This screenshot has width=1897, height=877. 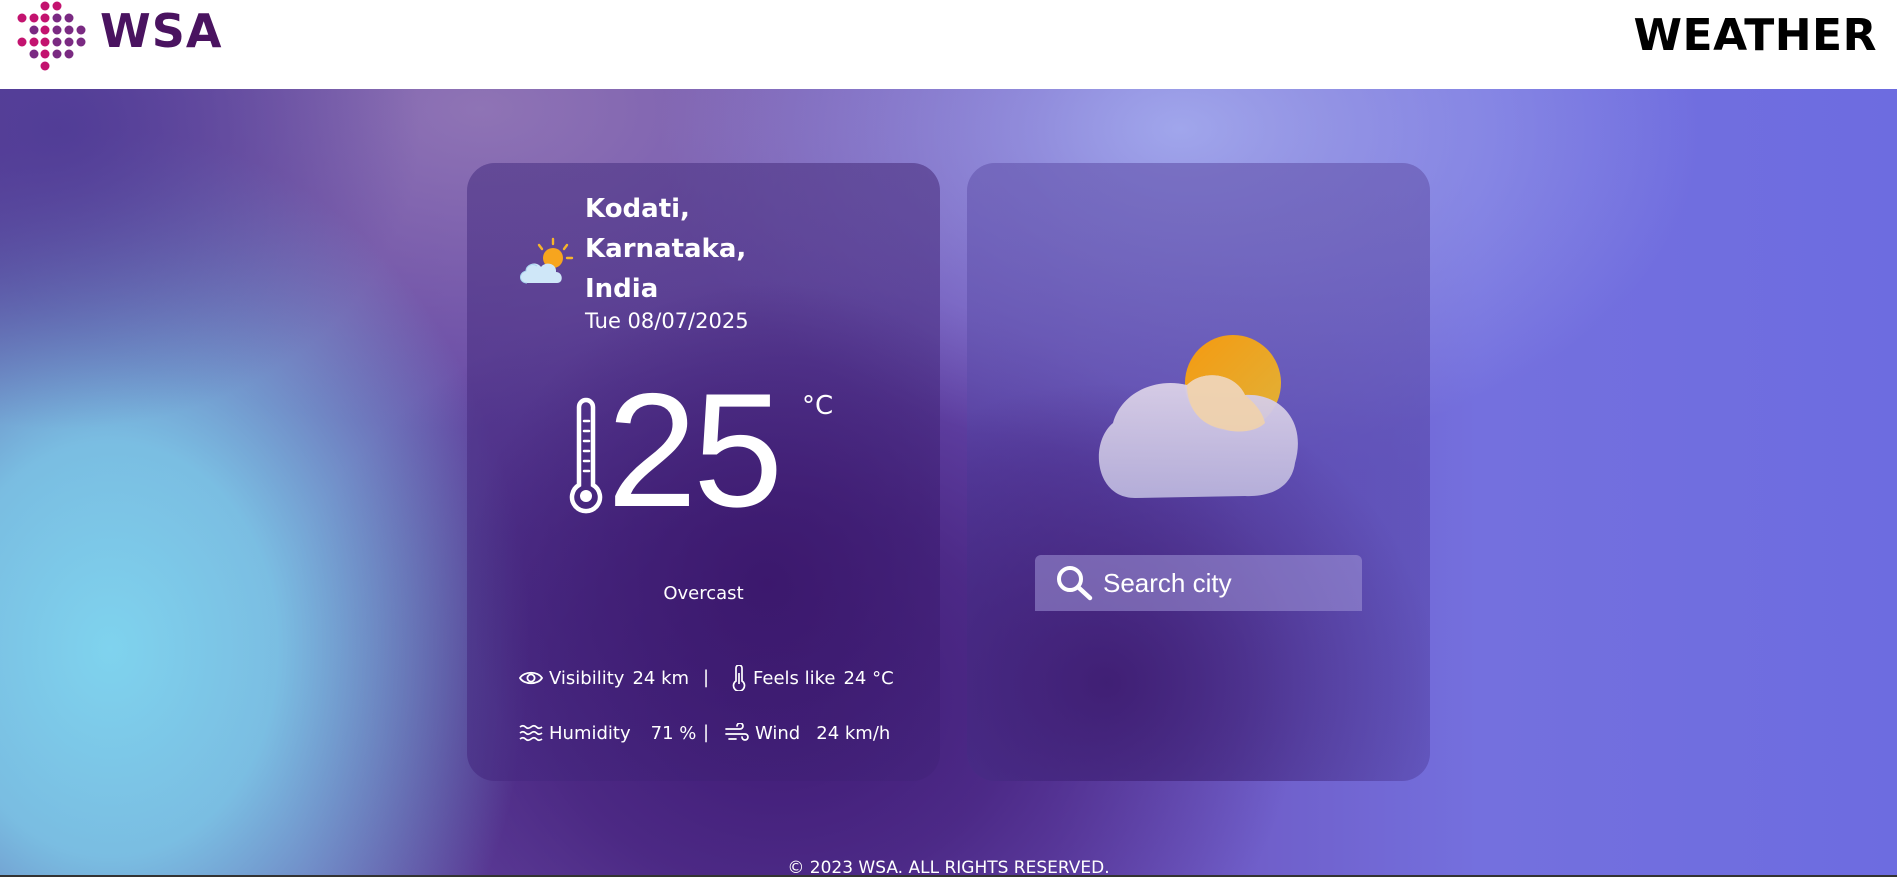 What do you see at coordinates (737, 732) in the screenshot?
I see `wind-icon` at bounding box center [737, 732].